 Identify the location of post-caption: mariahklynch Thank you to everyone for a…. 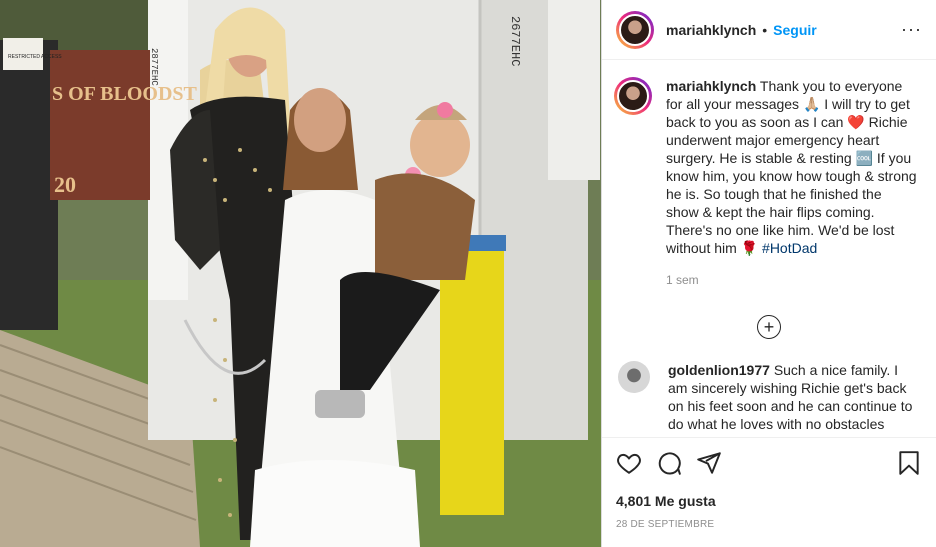
(769, 175).